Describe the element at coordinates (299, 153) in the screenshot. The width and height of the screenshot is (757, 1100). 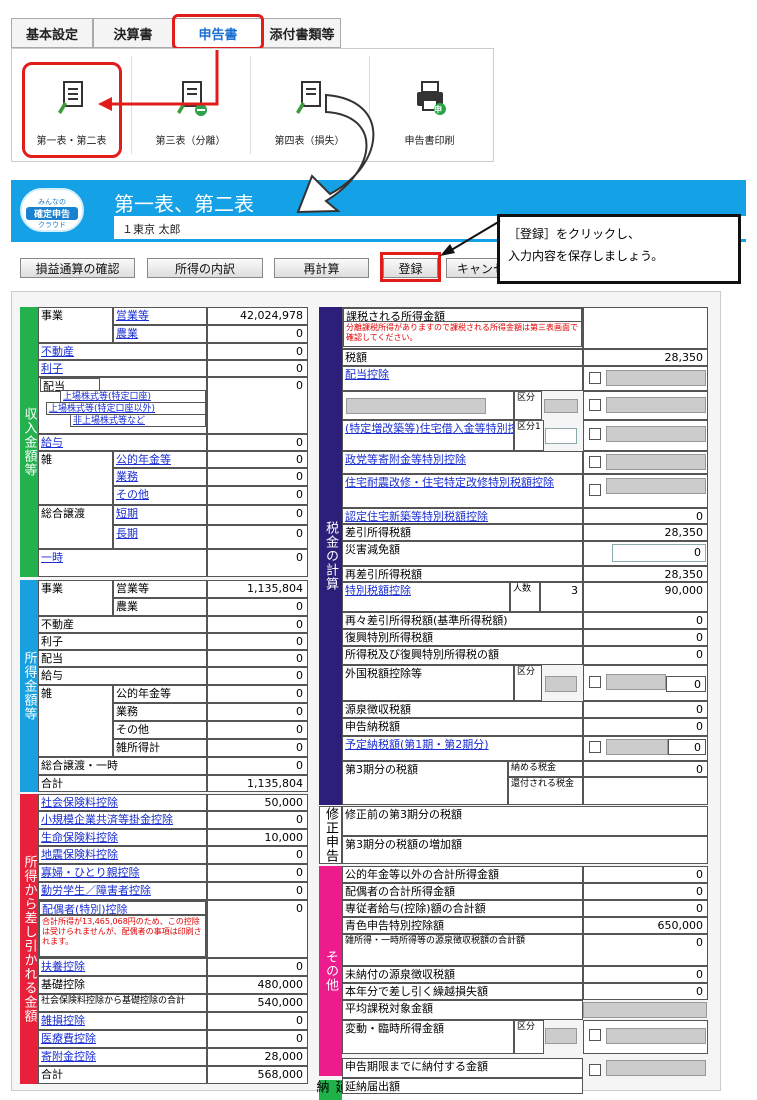
I see `annotation-arrows` at that location.